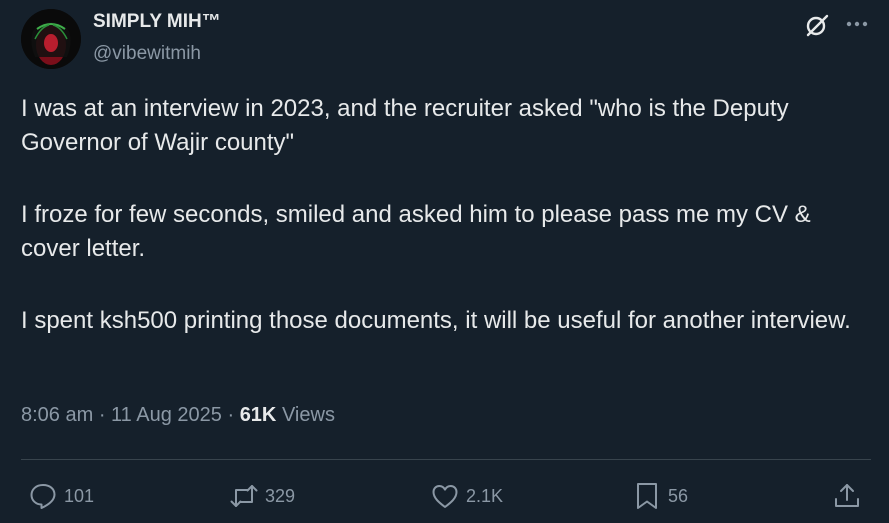 Image resolution: width=889 pixels, height=523 pixels. What do you see at coordinates (446, 459) in the screenshot?
I see `divider` at bounding box center [446, 459].